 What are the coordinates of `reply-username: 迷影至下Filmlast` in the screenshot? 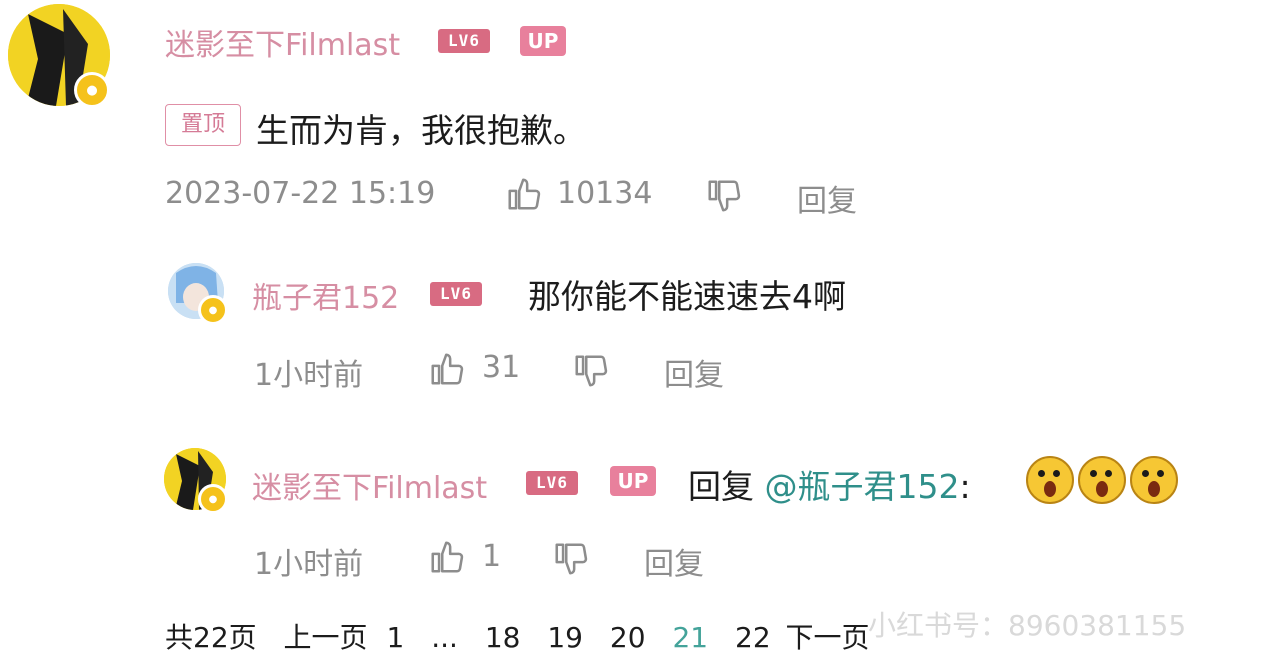 It's located at (369, 485).